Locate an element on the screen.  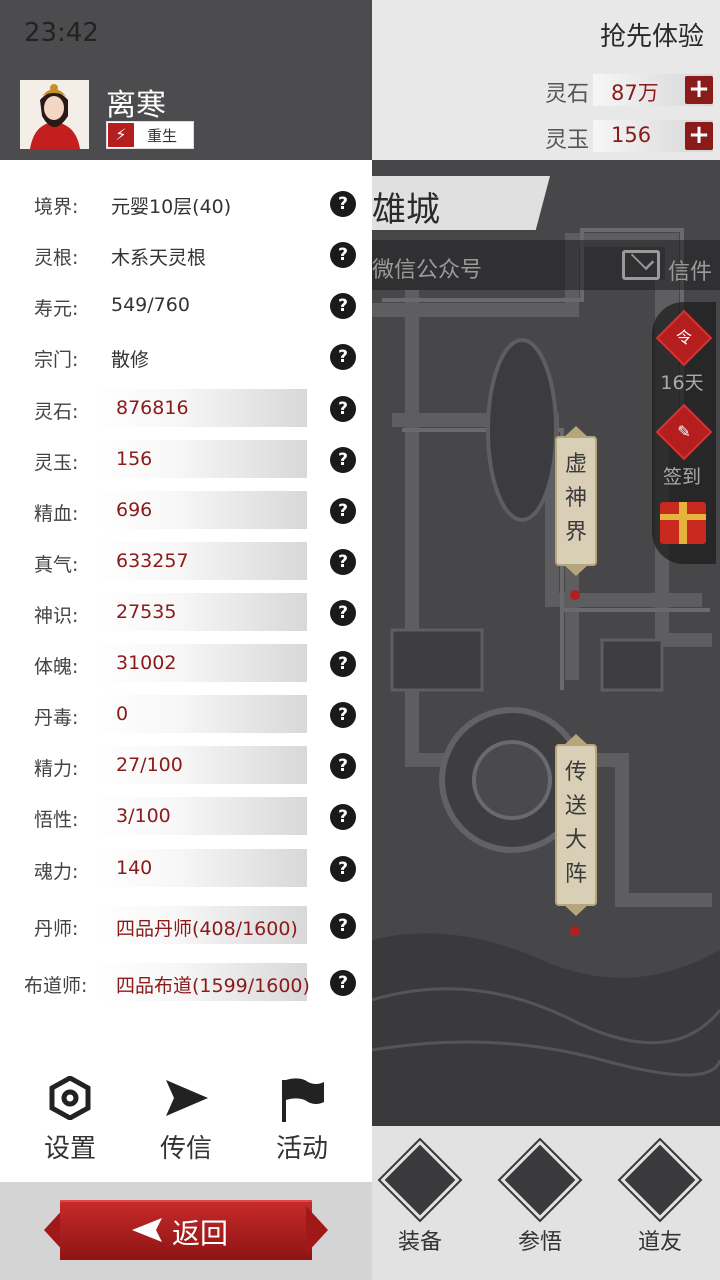
stat-value: 156 is located at coordinates (134, 459).